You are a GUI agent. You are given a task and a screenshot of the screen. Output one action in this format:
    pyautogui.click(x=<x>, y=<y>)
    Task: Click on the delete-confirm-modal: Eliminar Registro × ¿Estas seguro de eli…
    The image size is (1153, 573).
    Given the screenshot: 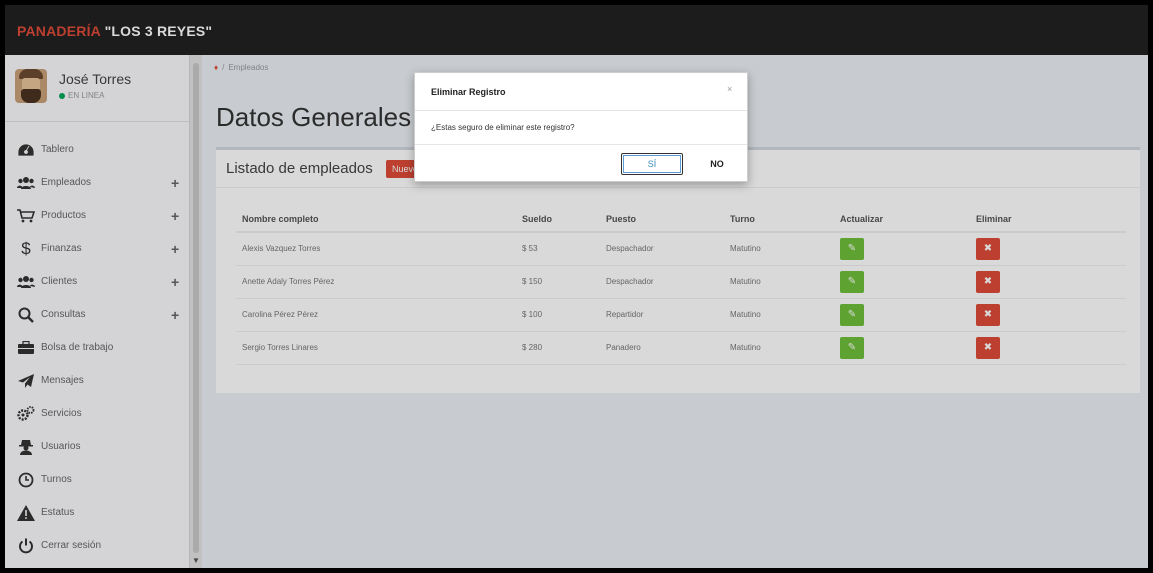 What is the action you would take?
    pyautogui.click(x=581, y=127)
    